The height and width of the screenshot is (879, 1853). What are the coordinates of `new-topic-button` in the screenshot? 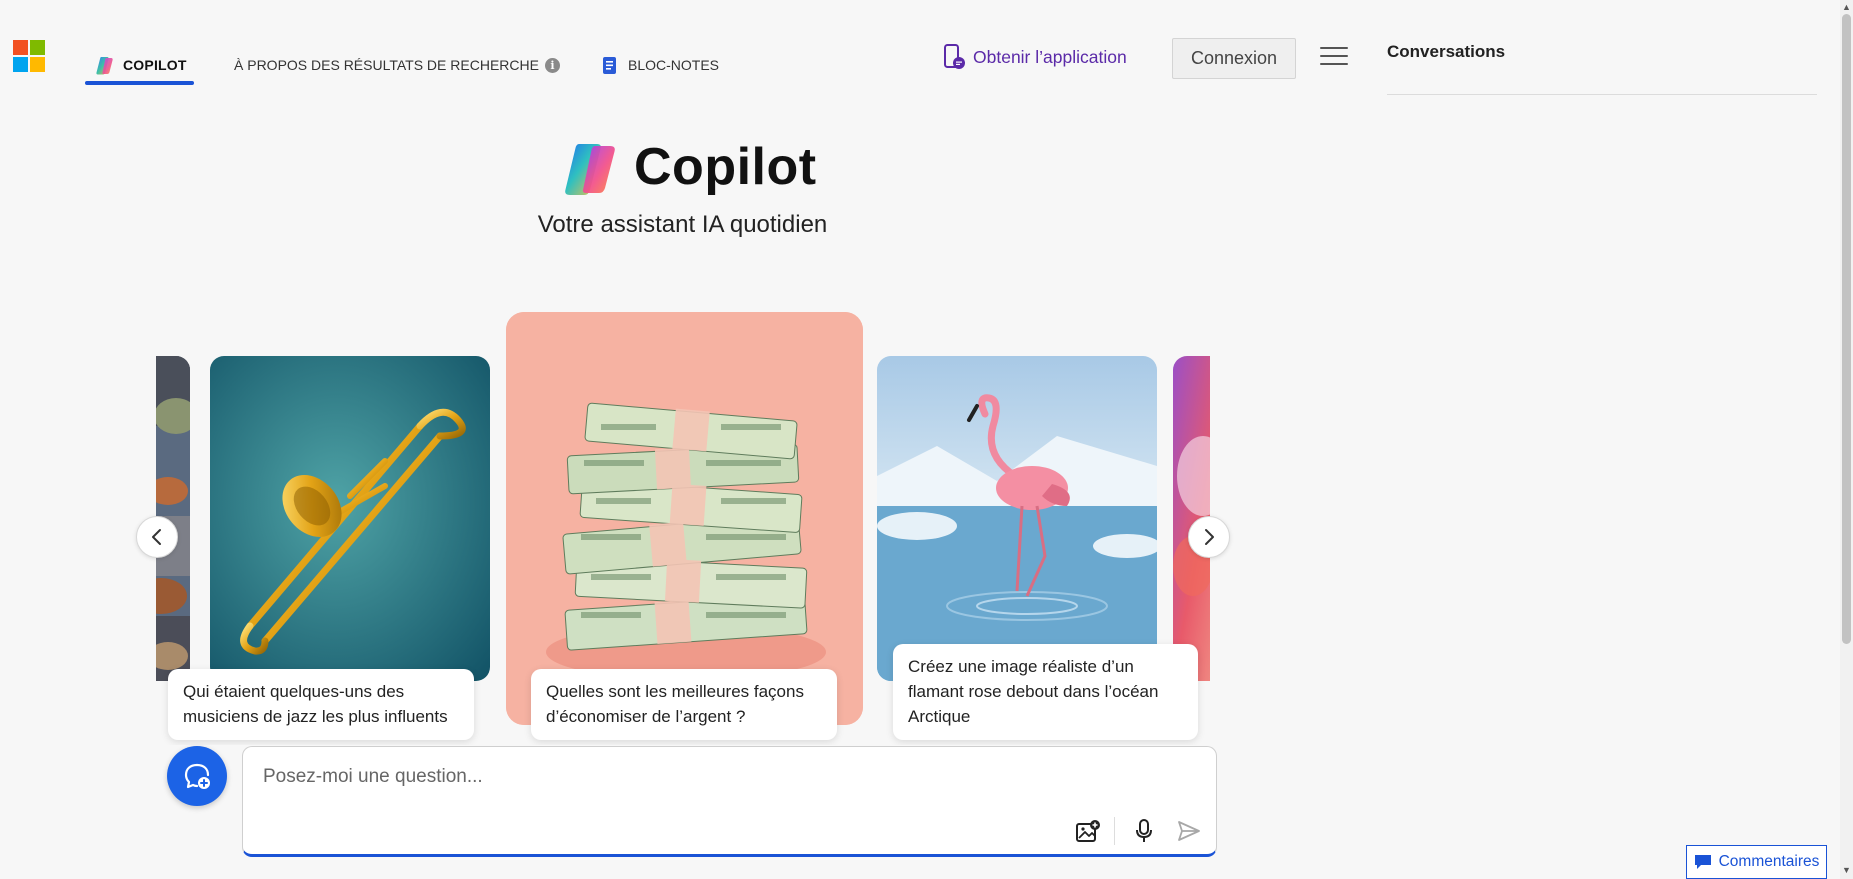 It's located at (197, 776).